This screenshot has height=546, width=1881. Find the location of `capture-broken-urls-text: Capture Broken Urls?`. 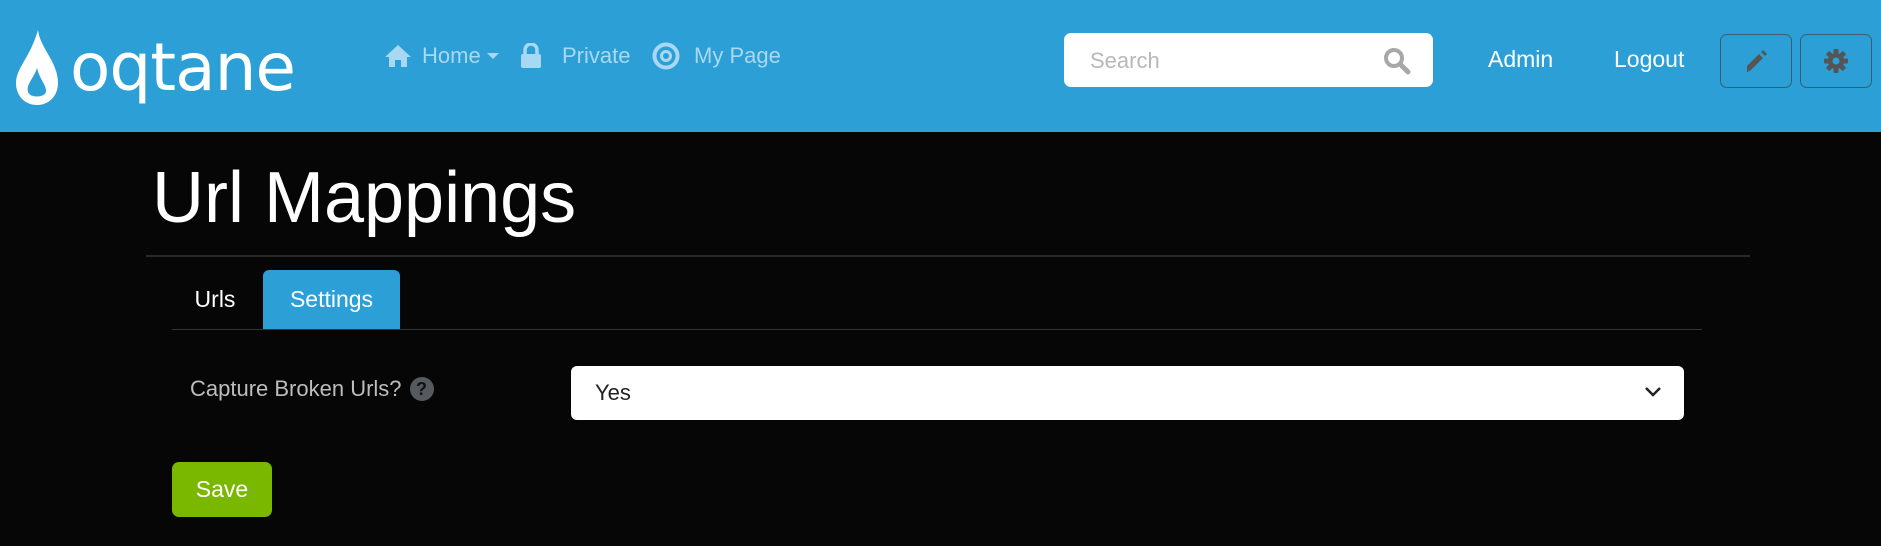

capture-broken-urls-text: Capture Broken Urls? is located at coordinates (296, 388).